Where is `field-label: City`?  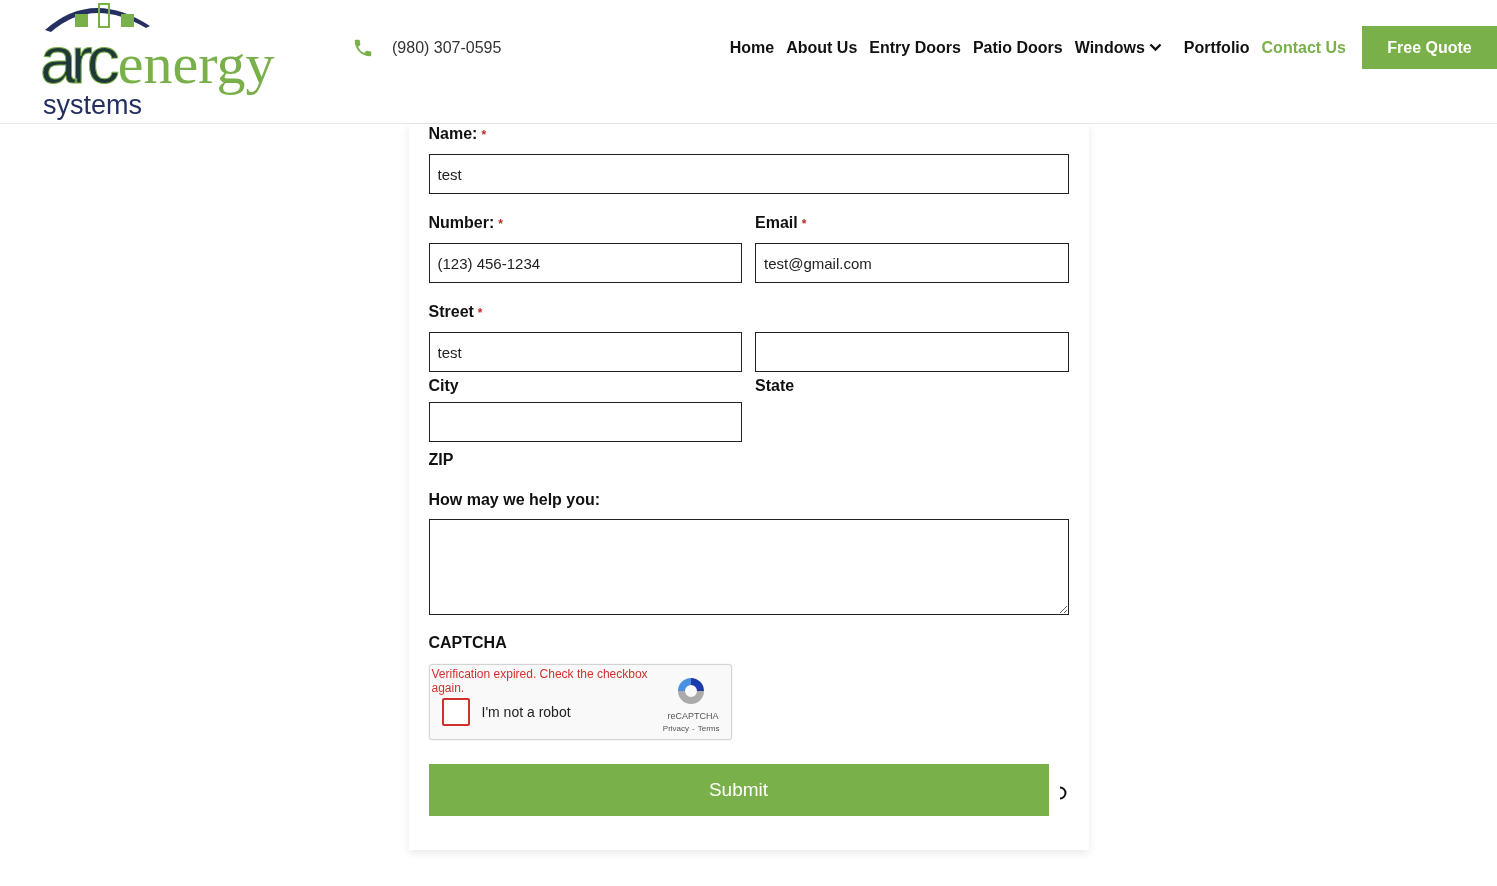
field-label: City is located at coordinates (444, 386).